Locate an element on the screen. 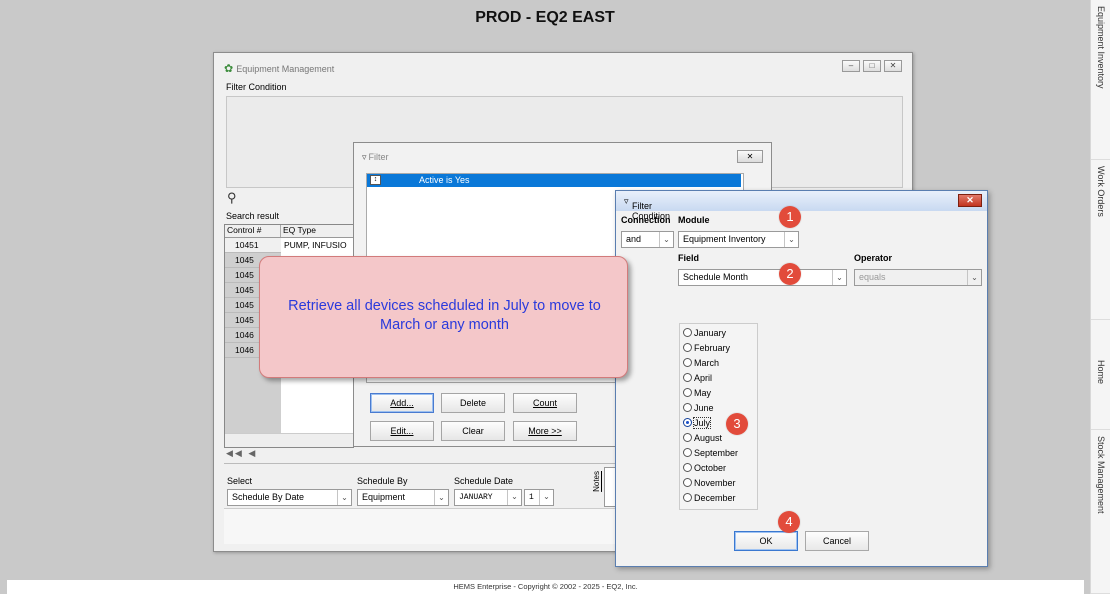 This screenshot has height=594, width=1110. rail-tab-label: Stock Management is located at coordinates (1101, 475).